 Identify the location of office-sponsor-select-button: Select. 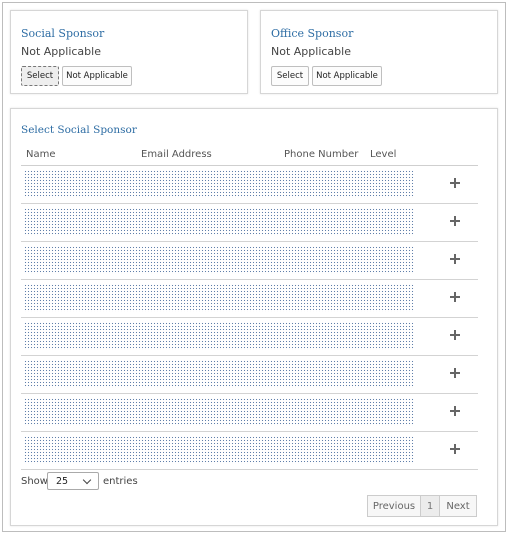
(290, 76).